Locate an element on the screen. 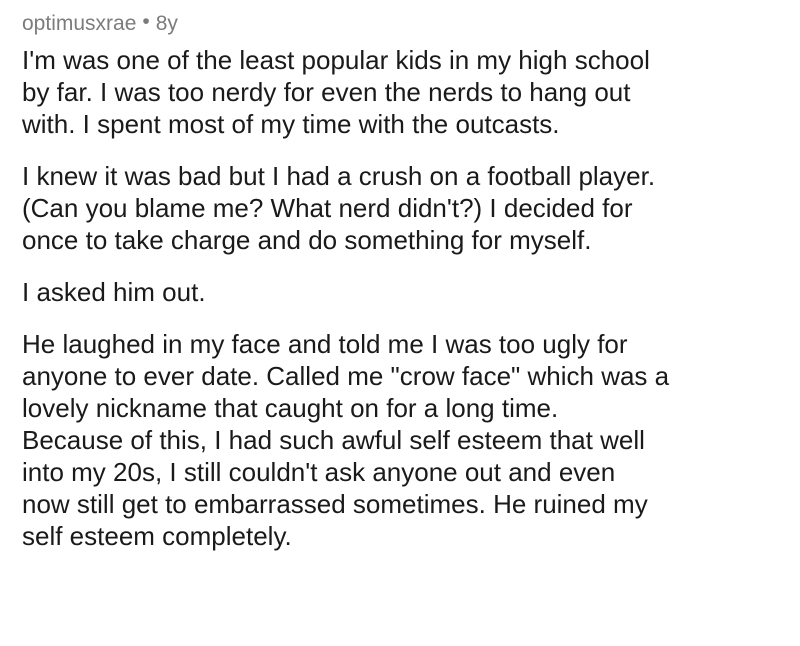  username-link: optimusxrae is located at coordinates (79, 23).